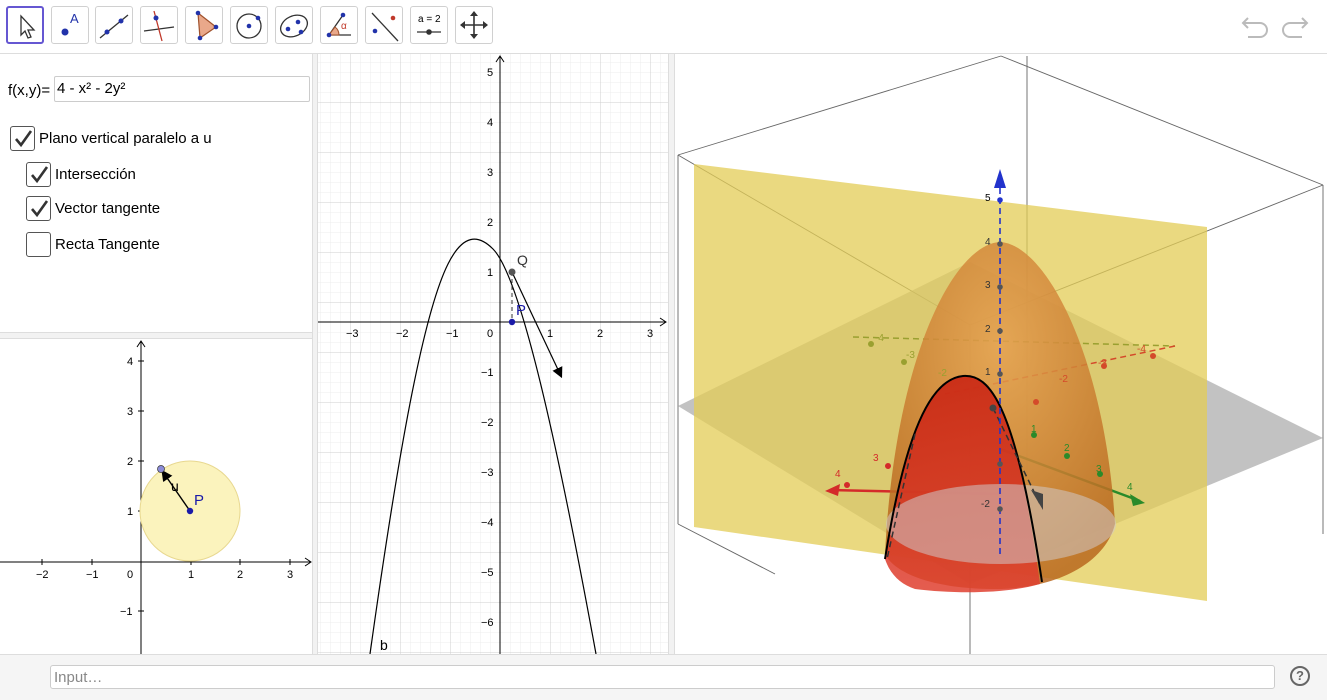 The image size is (1327, 700). I want to click on move-arrows-icon, so click(474, 25).